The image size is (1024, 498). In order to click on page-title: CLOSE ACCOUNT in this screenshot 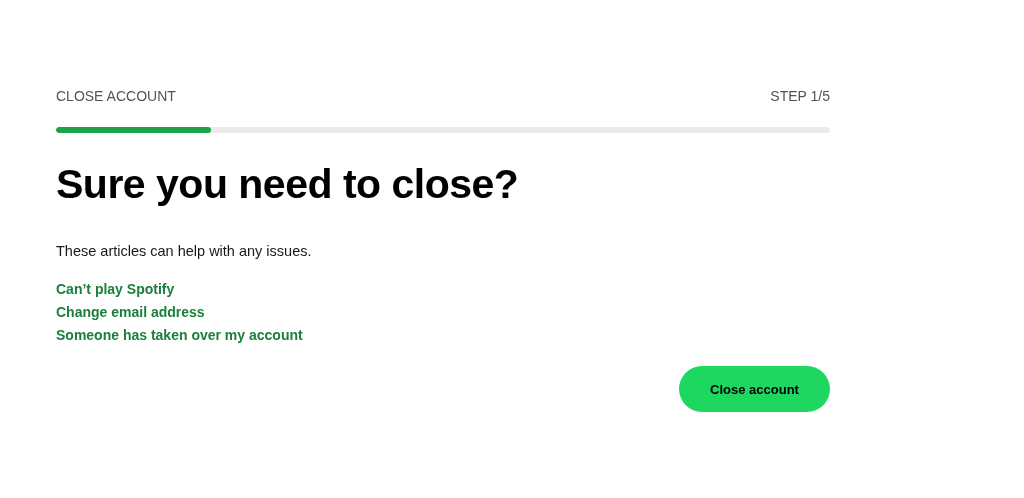, I will do `click(116, 96)`.